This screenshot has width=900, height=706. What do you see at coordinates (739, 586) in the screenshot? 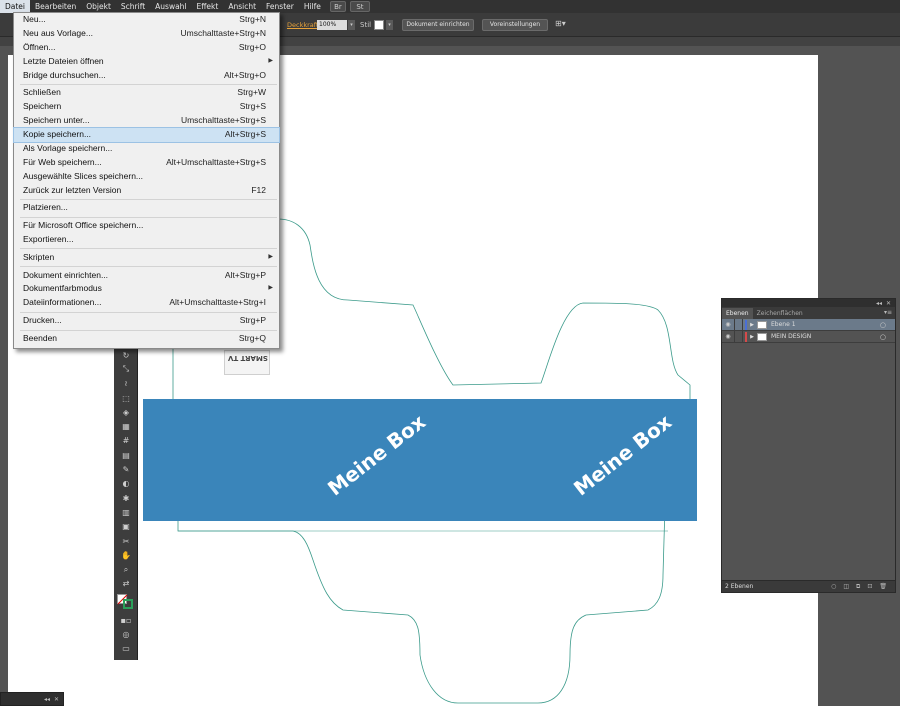
I see `layer-count: 2 Ebenen` at bounding box center [739, 586].